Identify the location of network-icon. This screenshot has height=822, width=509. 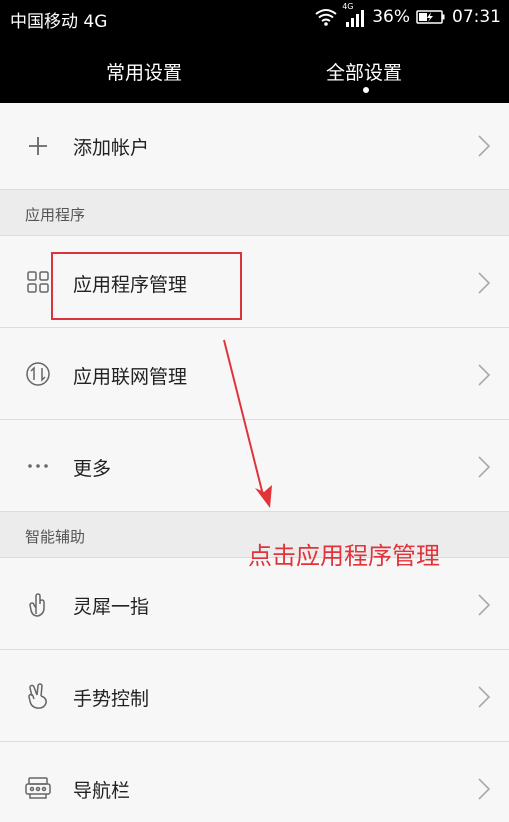
(38, 374).